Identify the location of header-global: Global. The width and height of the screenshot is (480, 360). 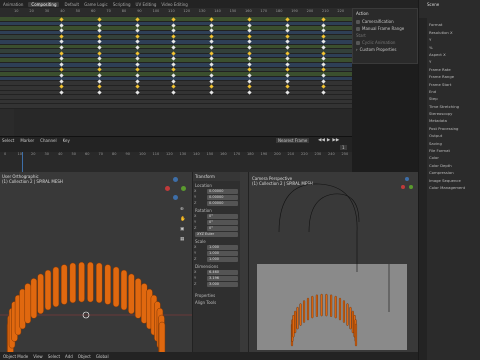
(102, 356).